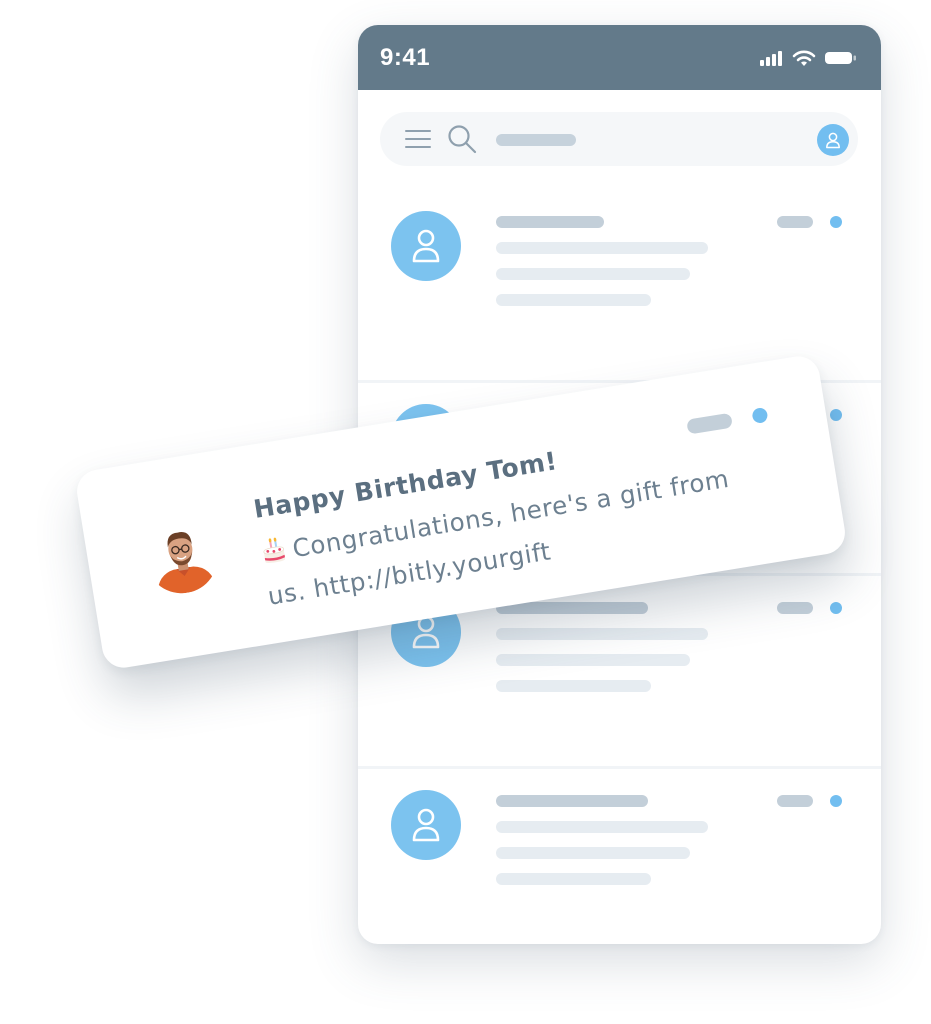 Image resolution: width=931 pixels, height=1024 pixels. Describe the element at coordinates (804, 58) in the screenshot. I see `wifi-icon` at that location.